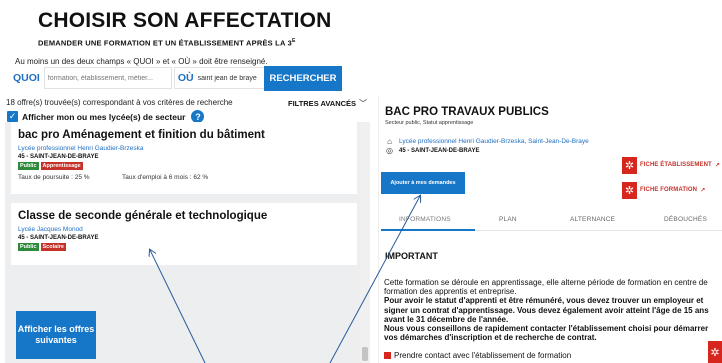  I want to click on quoi-input, so click(109, 78).